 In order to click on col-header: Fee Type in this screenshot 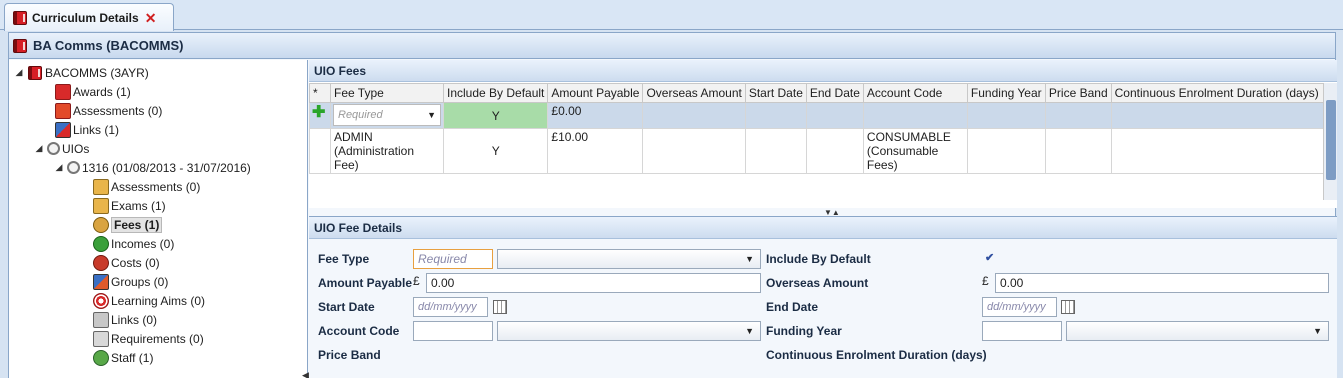, I will do `click(387, 93)`.